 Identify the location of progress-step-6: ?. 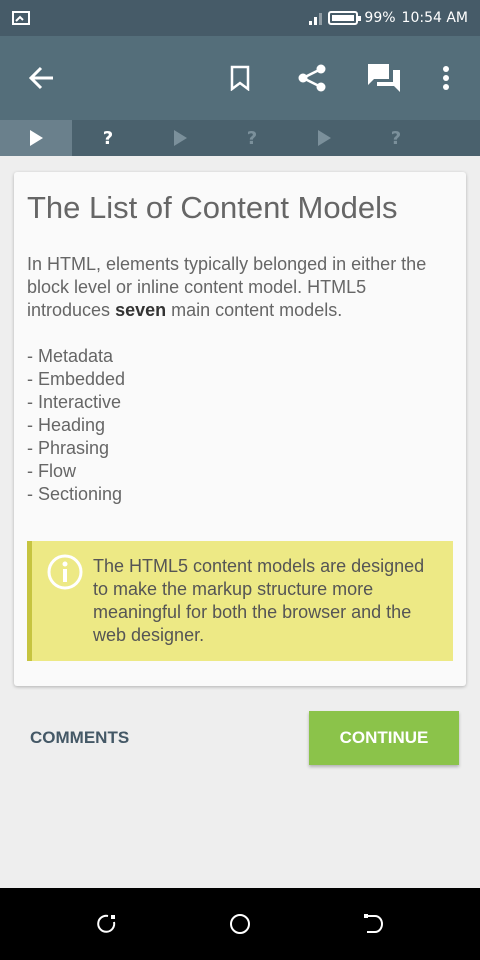
(396, 138).